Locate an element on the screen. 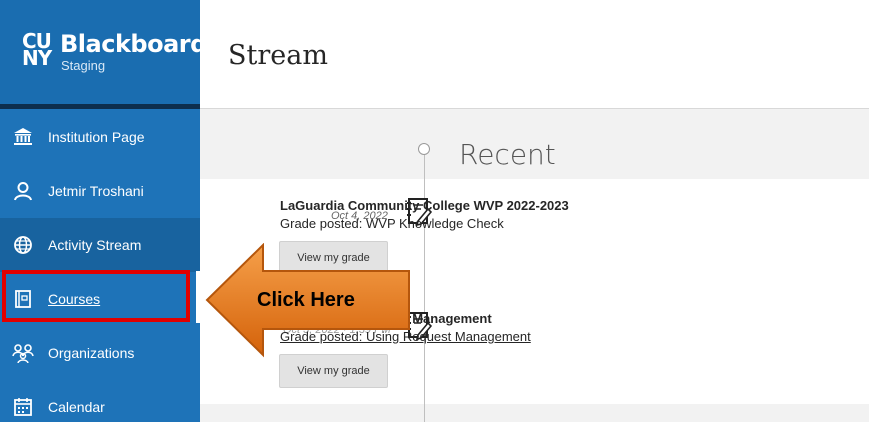  brand-logo: CU NY Blackboard Staging is located at coordinates (103, 54).